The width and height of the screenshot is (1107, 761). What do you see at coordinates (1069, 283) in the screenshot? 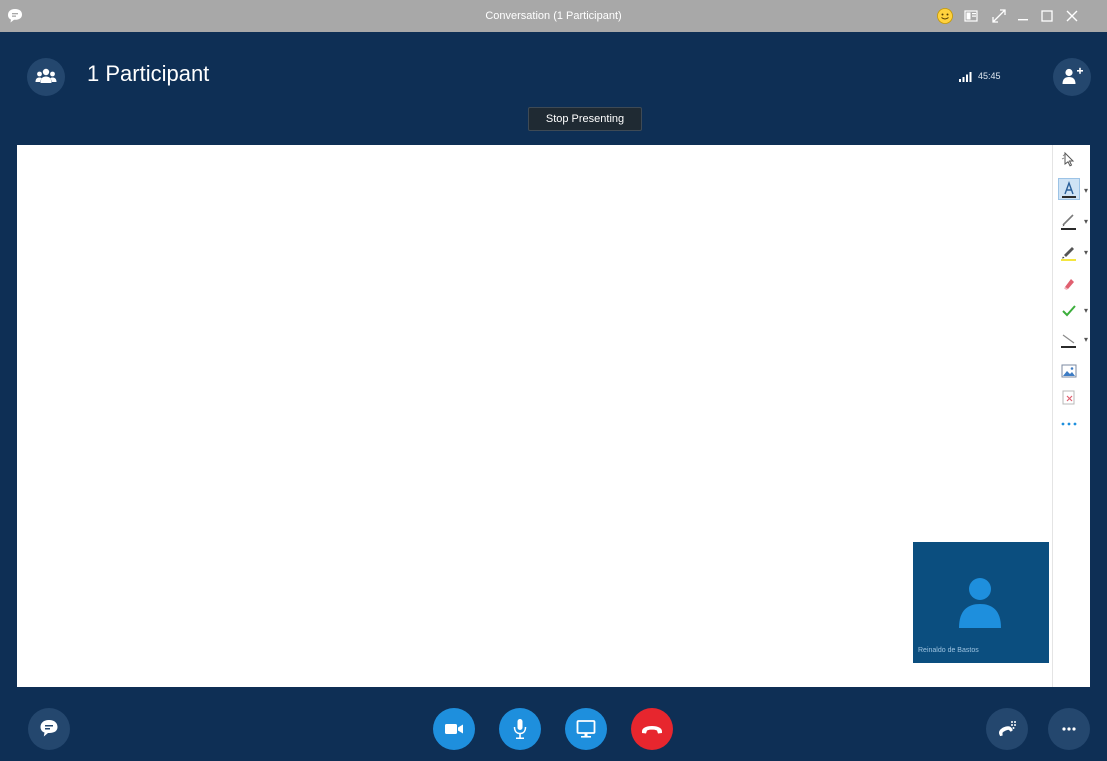
I see `eraser-icon` at bounding box center [1069, 283].